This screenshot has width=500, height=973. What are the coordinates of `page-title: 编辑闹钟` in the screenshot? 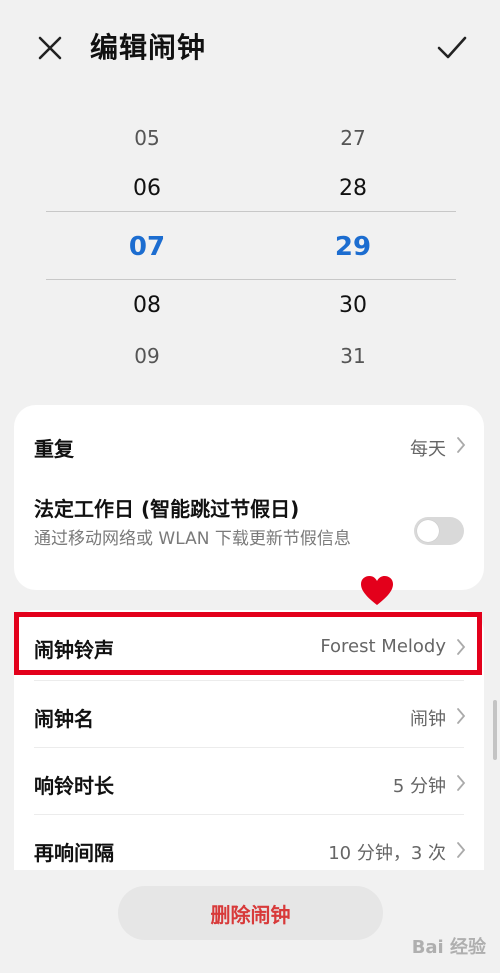 It's located at (148, 47).